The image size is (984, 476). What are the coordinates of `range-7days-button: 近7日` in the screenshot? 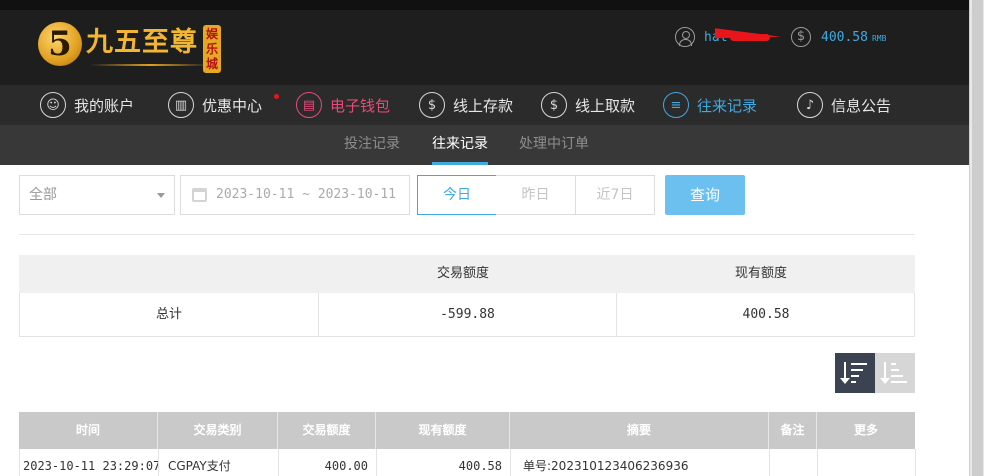 It's located at (615, 195).